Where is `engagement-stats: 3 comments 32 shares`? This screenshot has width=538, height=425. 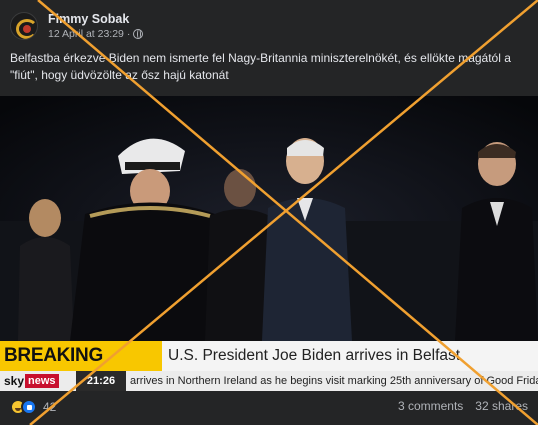
engagement-stats: 3 comments 32 shares is located at coordinates (463, 406).